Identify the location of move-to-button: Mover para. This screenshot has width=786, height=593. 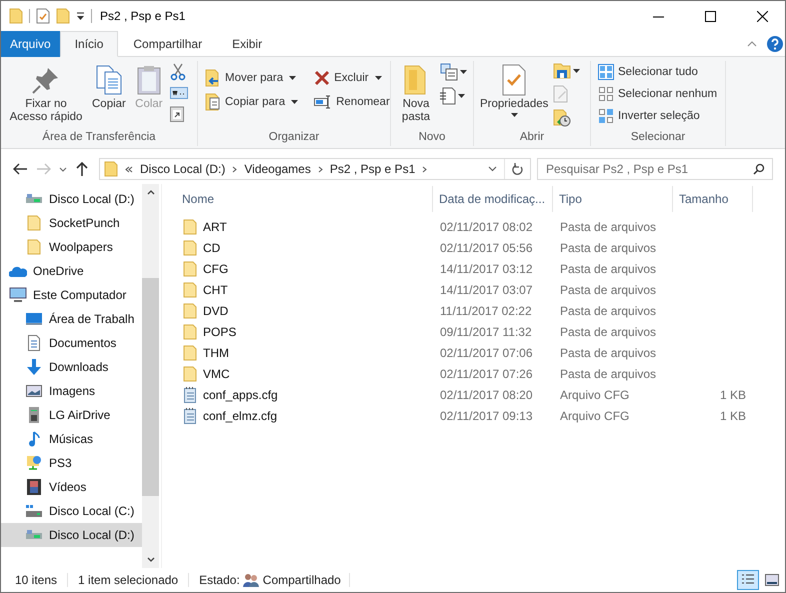
(252, 78).